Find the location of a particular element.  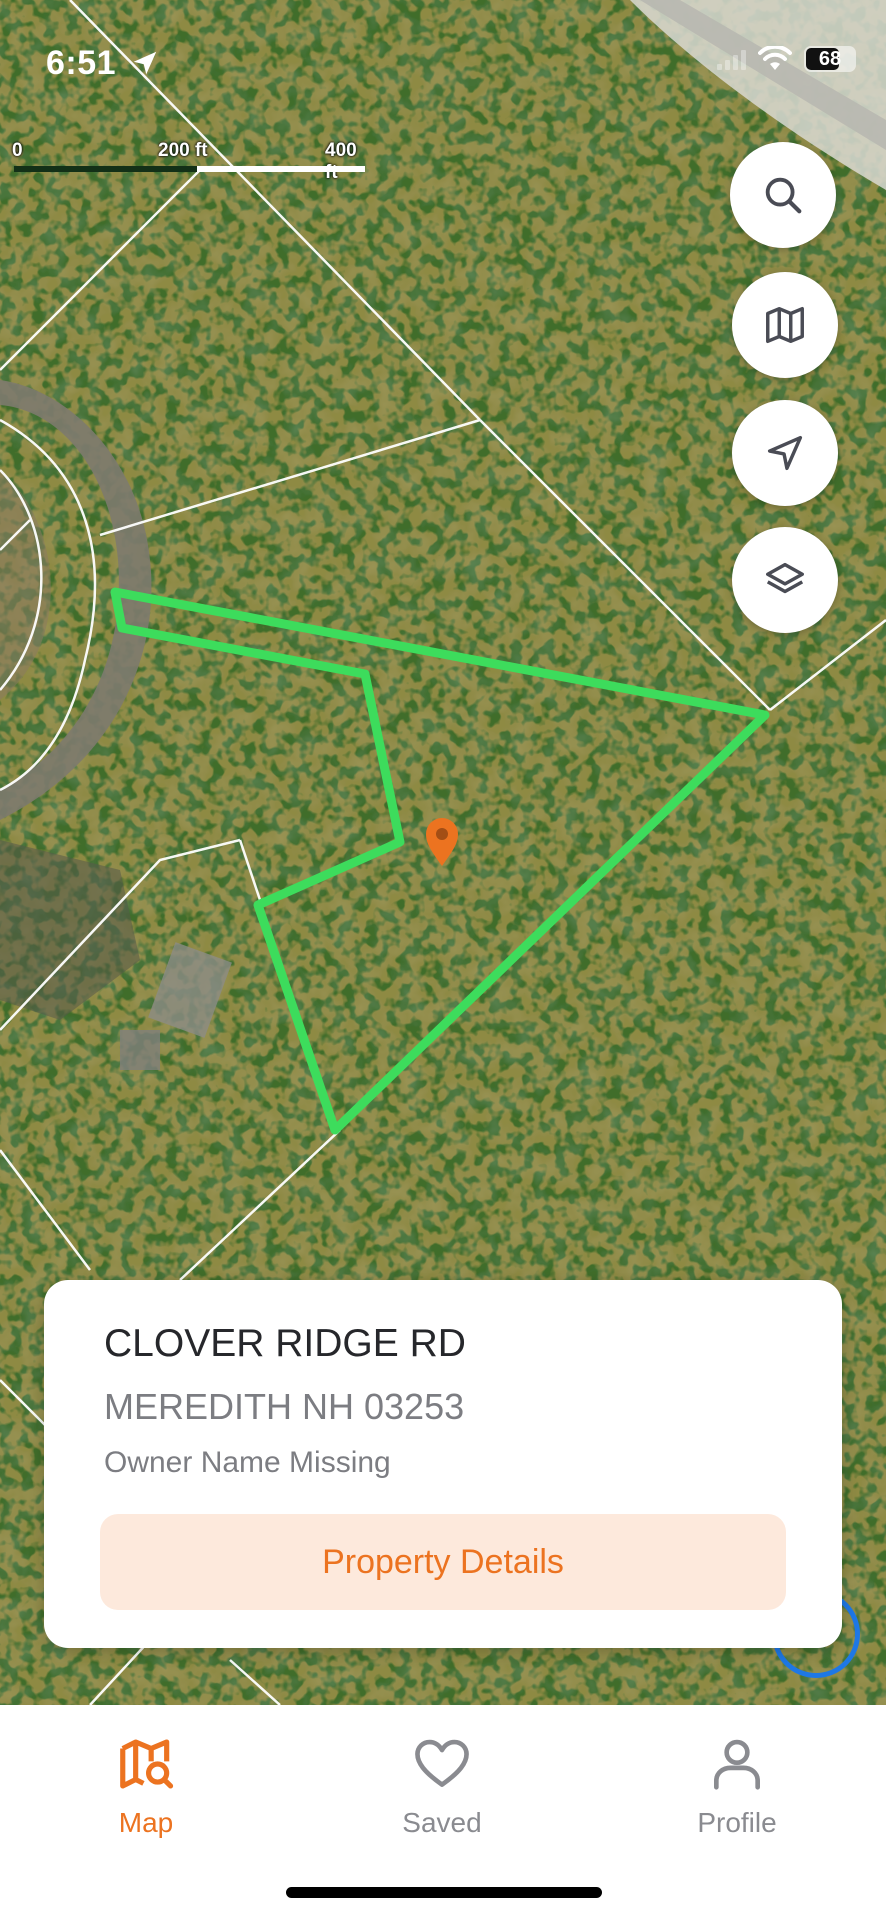

scale-label-0: 0 is located at coordinates (17, 150).